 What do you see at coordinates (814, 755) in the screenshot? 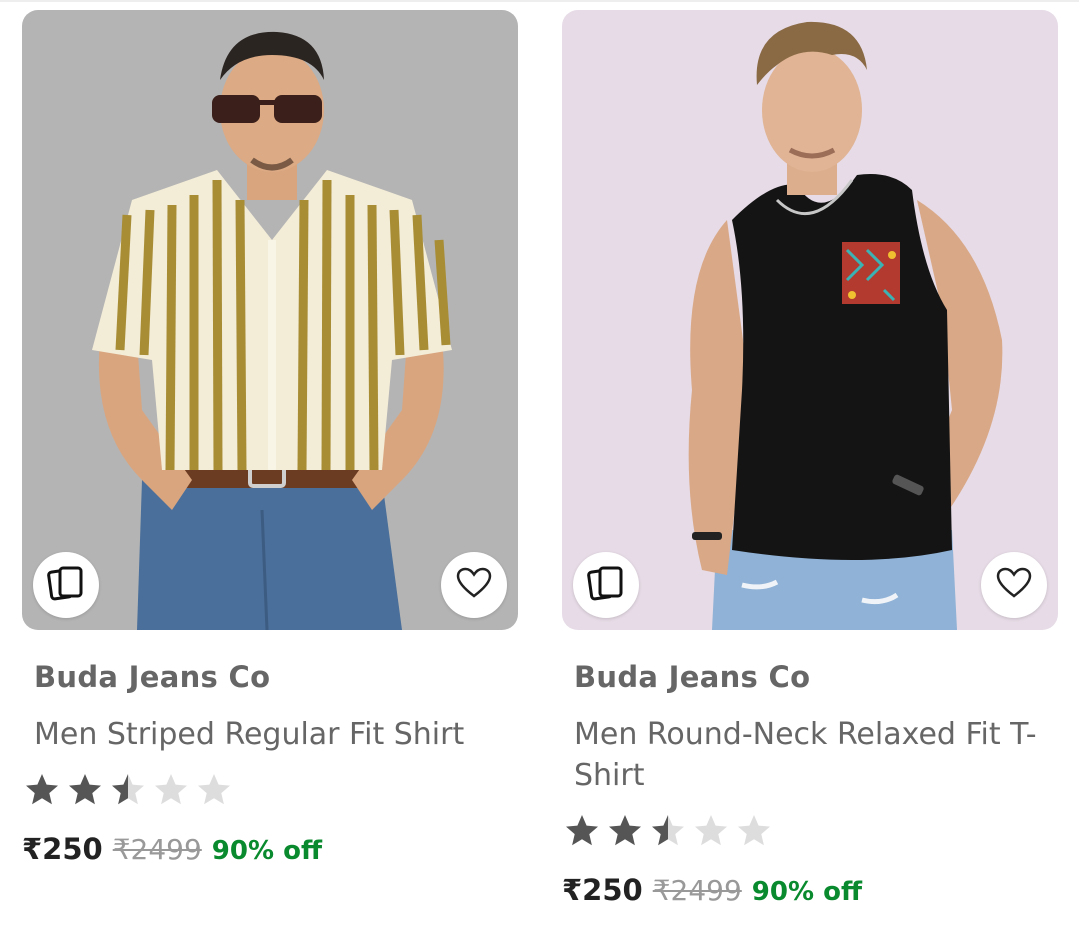
I see `product-title: Men Round-Neck Relaxed Fit T-Shirt` at bounding box center [814, 755].